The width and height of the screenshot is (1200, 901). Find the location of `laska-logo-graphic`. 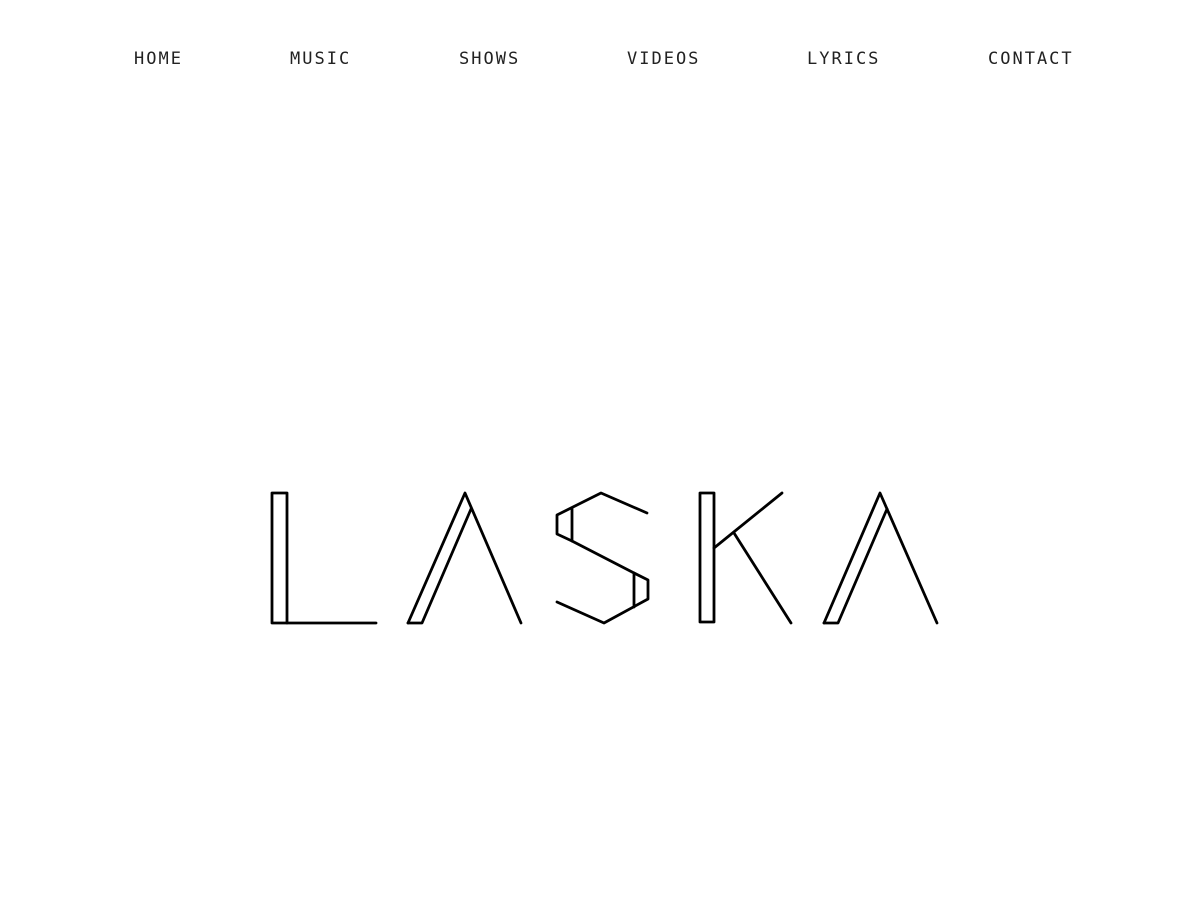

laska-logo-graphic is located at coordinates (604, 558).